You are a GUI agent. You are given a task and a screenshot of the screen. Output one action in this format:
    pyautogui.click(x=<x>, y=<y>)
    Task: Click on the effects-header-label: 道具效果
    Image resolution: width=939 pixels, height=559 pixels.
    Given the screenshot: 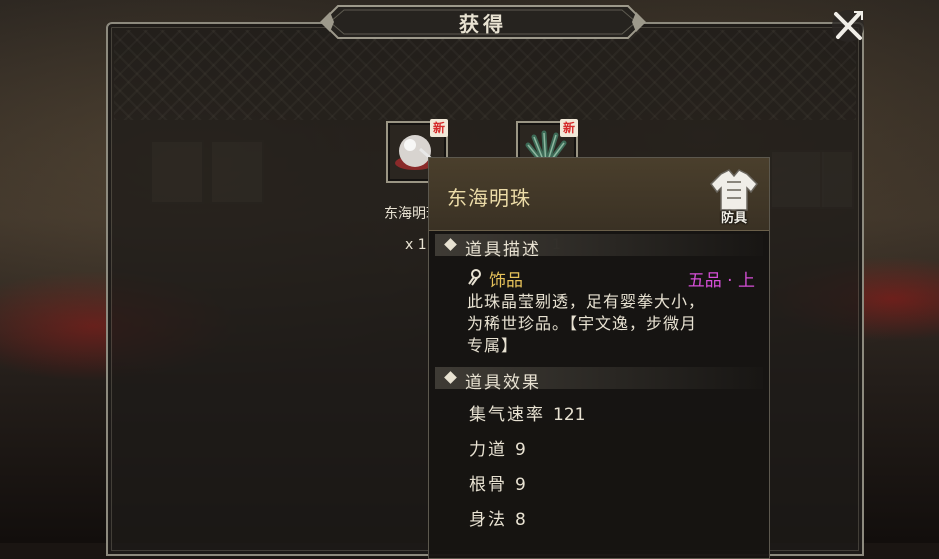 What is the action you would take?
    pyautogui.click(x=503, y=383)
    